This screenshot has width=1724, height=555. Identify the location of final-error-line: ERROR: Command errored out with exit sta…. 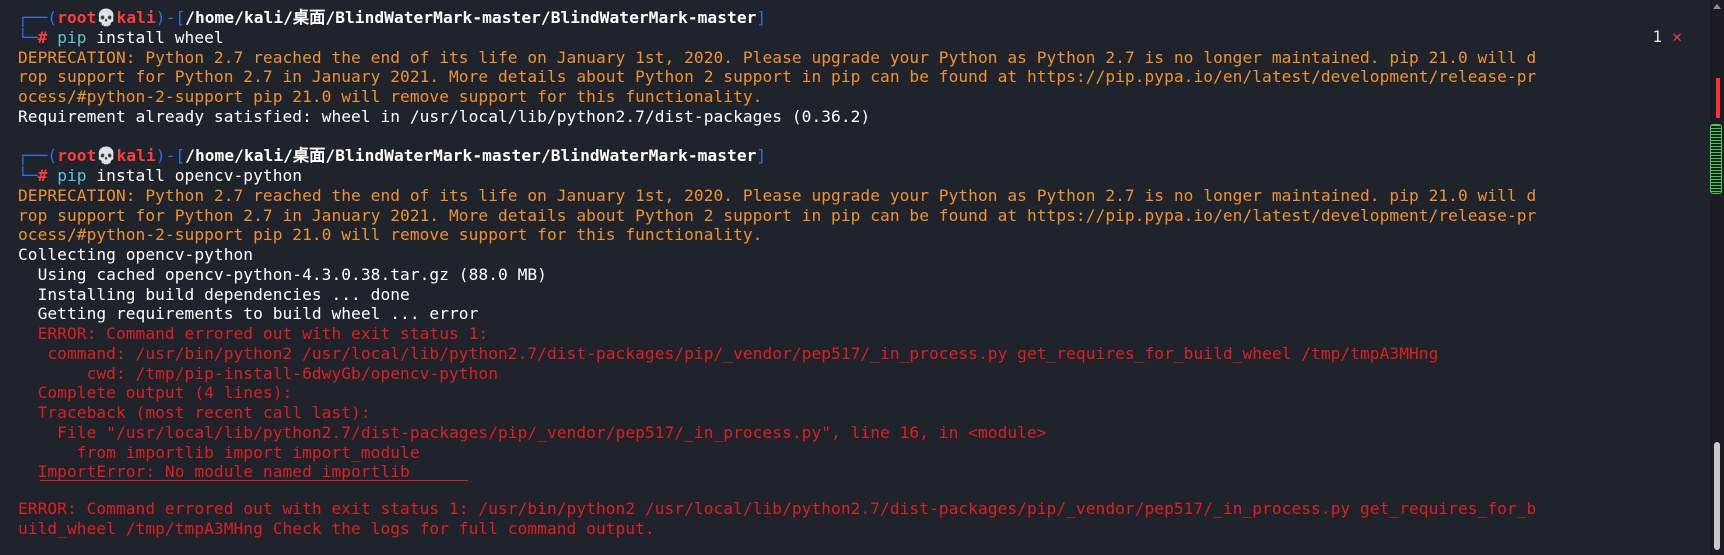
(777, 508).